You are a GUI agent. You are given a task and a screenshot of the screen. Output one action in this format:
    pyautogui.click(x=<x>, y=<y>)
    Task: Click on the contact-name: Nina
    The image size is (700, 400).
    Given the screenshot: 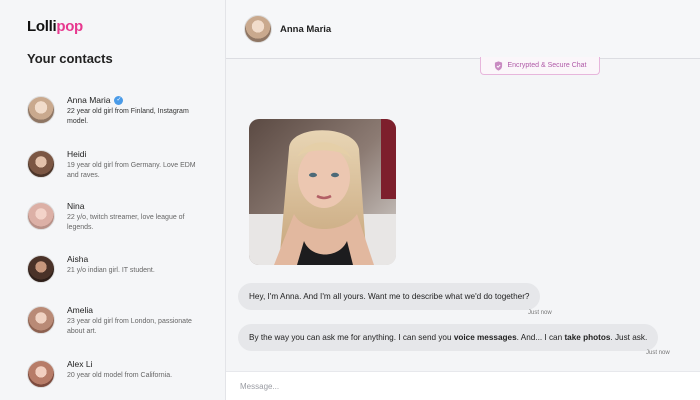 What is the action you would take?
    pyautogui.click(x=134, y=206)
    